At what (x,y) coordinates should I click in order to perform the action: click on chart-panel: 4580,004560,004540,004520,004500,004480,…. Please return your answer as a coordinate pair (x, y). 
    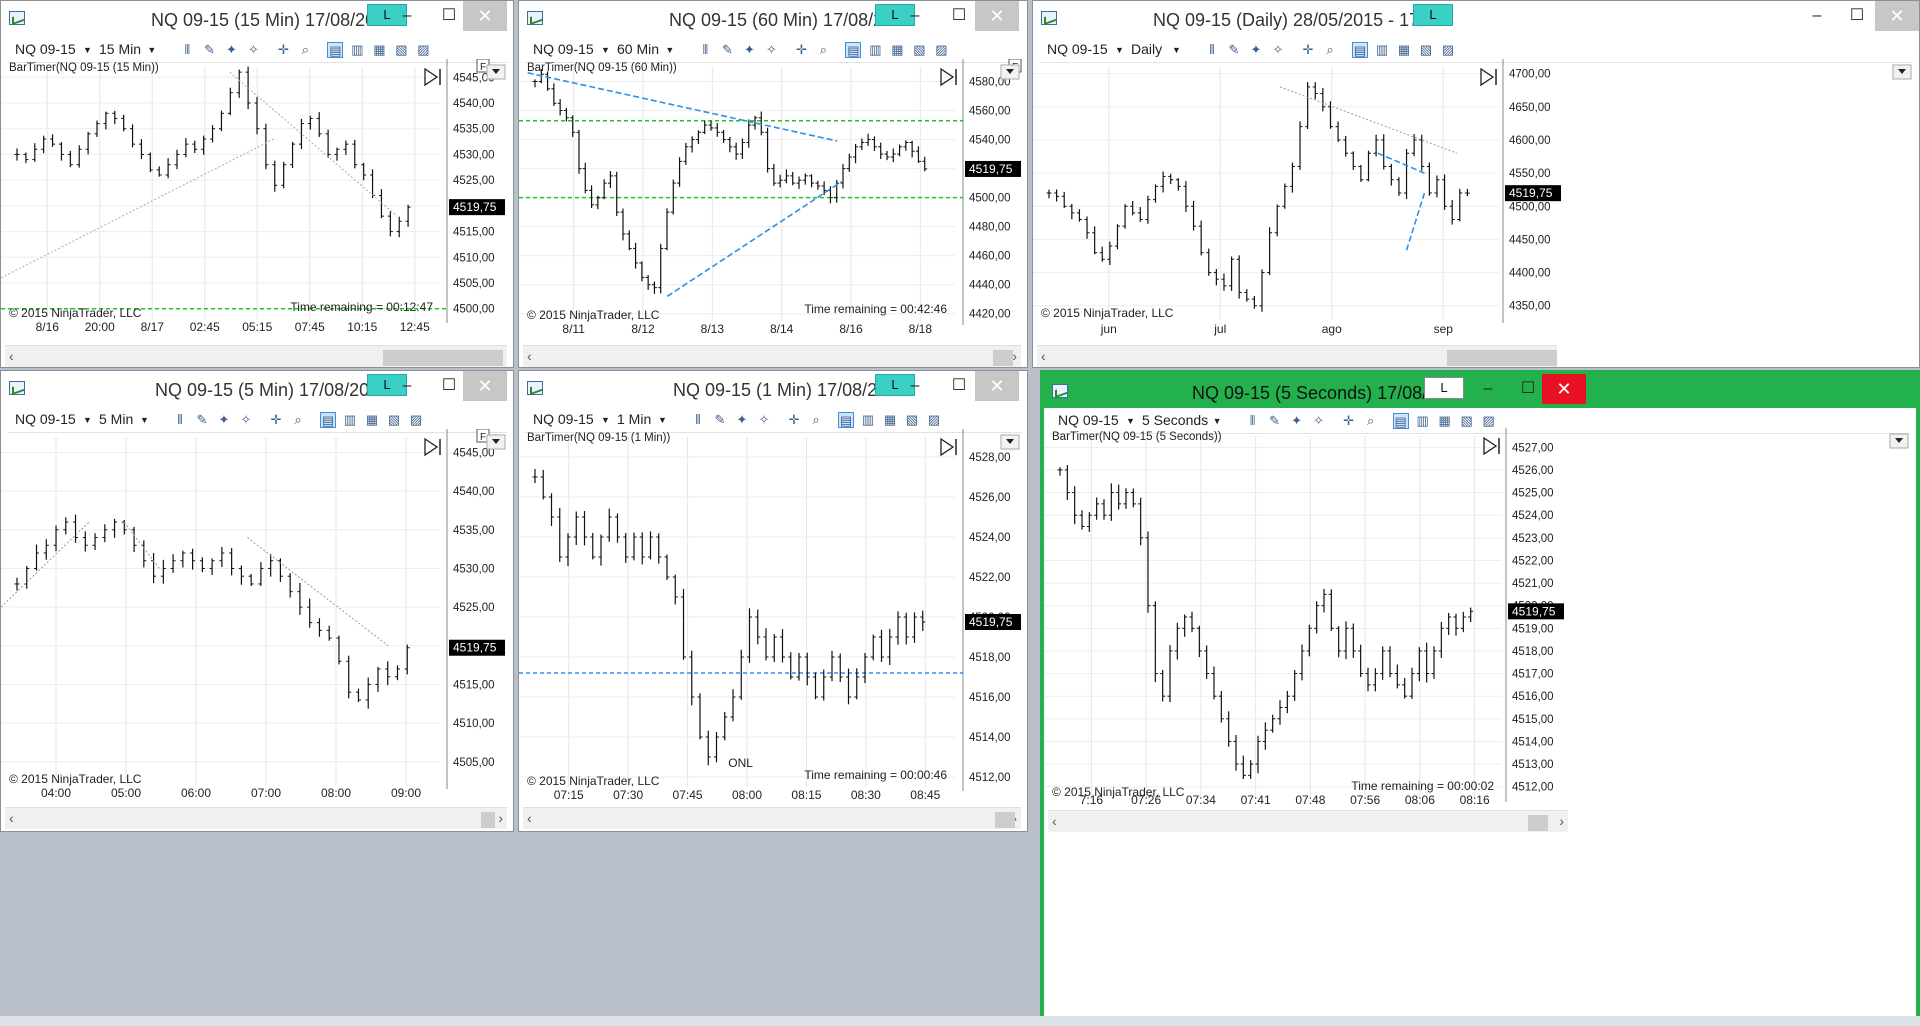
    Looking at the image, I should click on (773, 200).